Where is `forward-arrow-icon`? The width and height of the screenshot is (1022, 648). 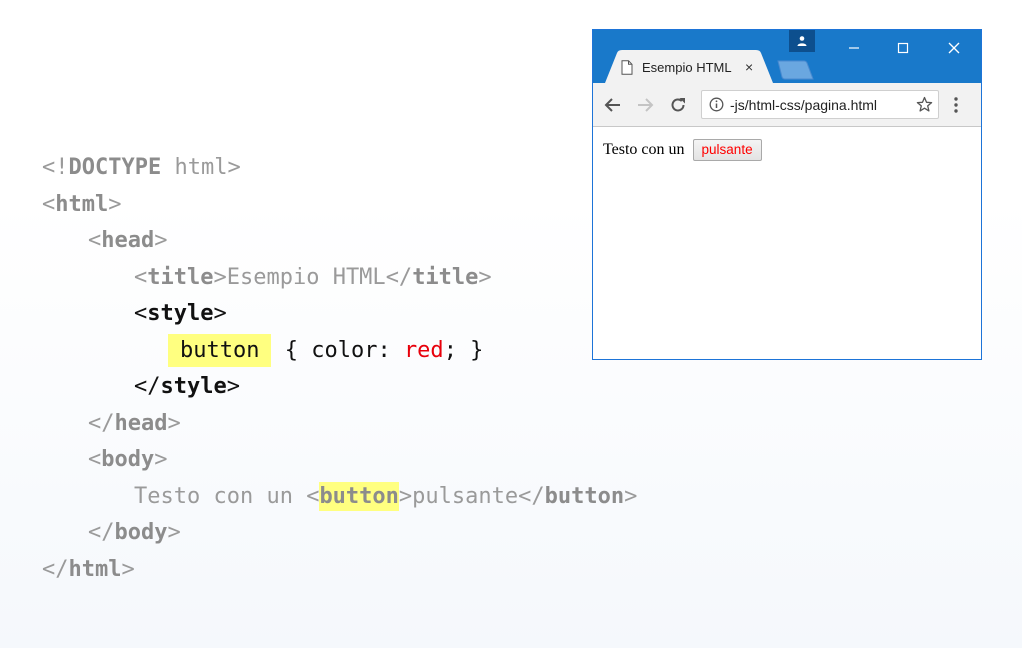
forward-arrow-icon is located at coordinates (645, 105).